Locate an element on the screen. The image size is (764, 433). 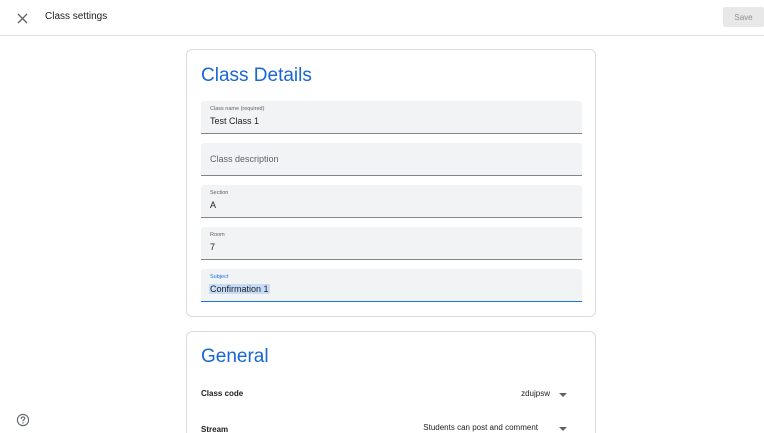
section-field: Section A is located at coordinates (391, 201).